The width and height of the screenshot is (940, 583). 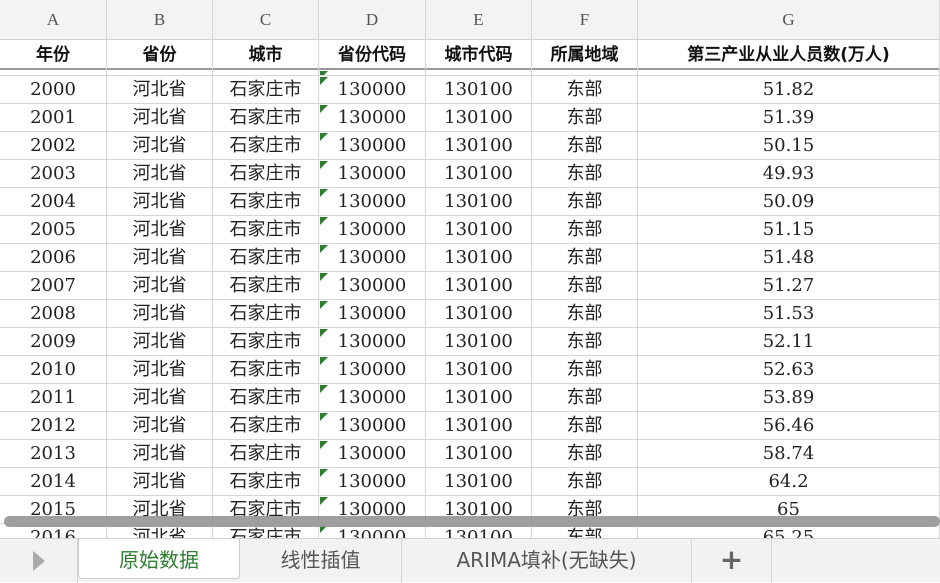 What do you see at coordinates (160, 20) in the screenshot?
I see `column-header-b: B` at bounding box center [160, 20].